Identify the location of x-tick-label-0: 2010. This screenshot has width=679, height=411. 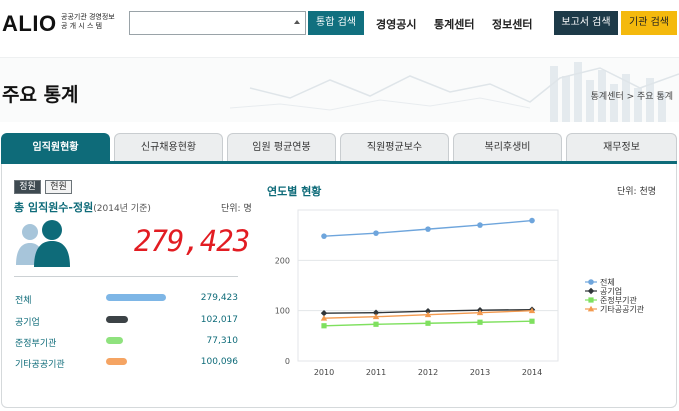
(324, 372).